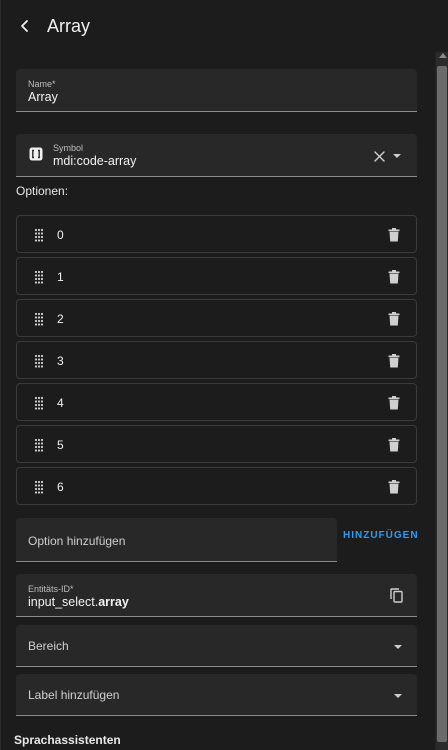 This screenshot has width=448, height=750. Describe the element at coordinates (216, 595) in the screenshot. I see `entity-id-field: Entitäts-ID* input_select.array` at that location.